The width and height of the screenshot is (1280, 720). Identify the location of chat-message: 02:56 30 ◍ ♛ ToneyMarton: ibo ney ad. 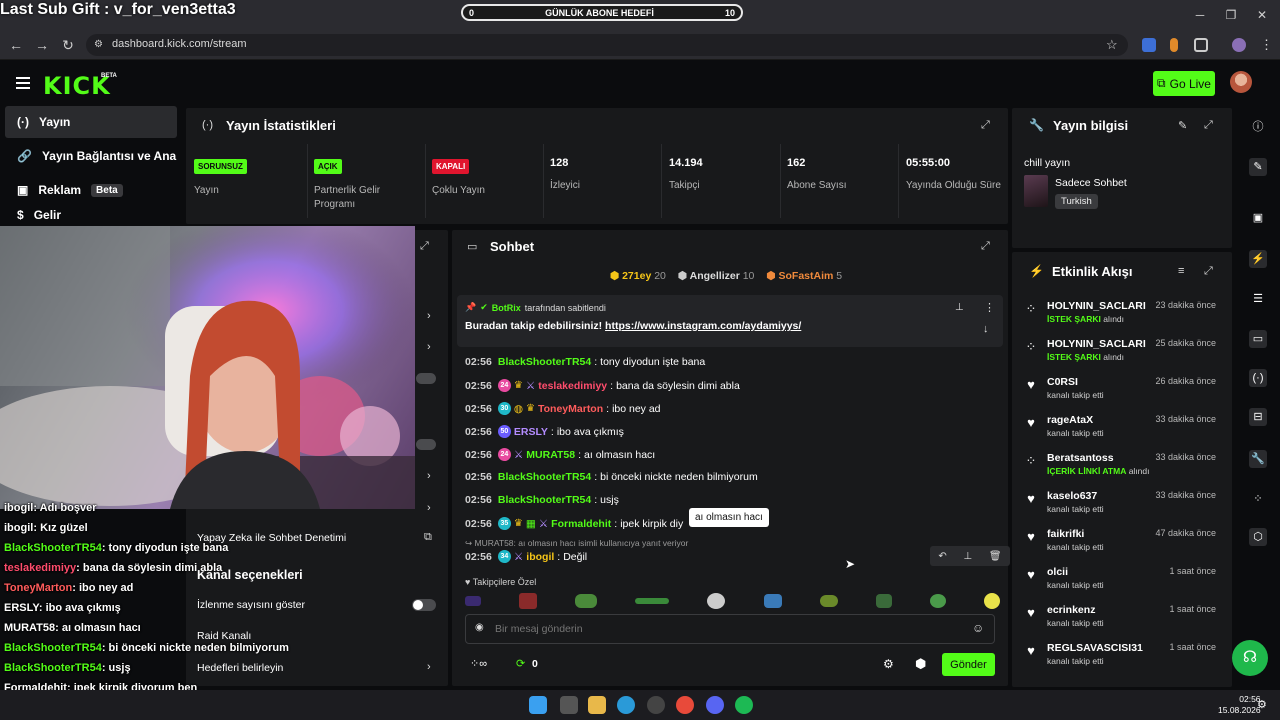
(563, 408).